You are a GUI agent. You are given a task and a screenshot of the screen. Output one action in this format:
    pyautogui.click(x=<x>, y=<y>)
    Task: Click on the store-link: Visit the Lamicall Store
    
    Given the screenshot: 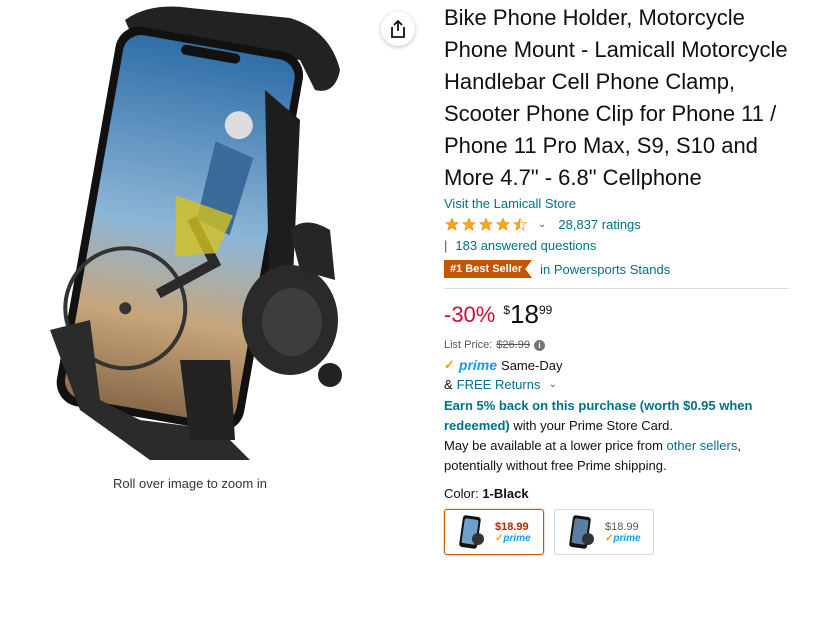 What is the action you would take?
    pyautogui.click(x=510, y=203)
    